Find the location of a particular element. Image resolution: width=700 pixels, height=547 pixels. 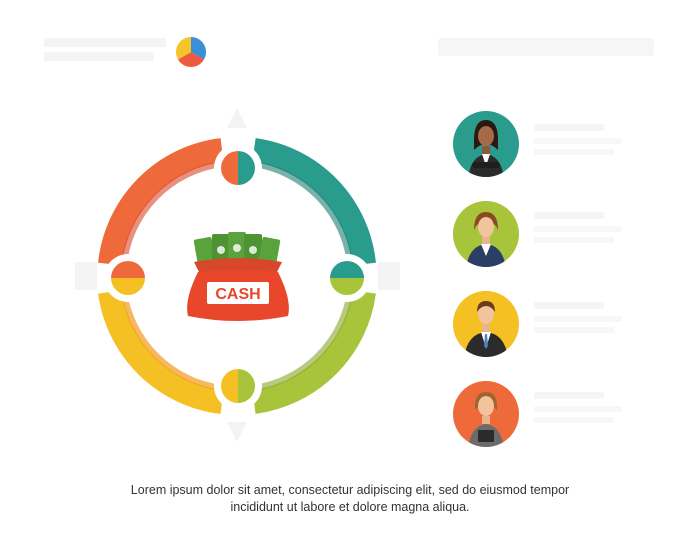

node-bottom is located at coordinates (238, 386).